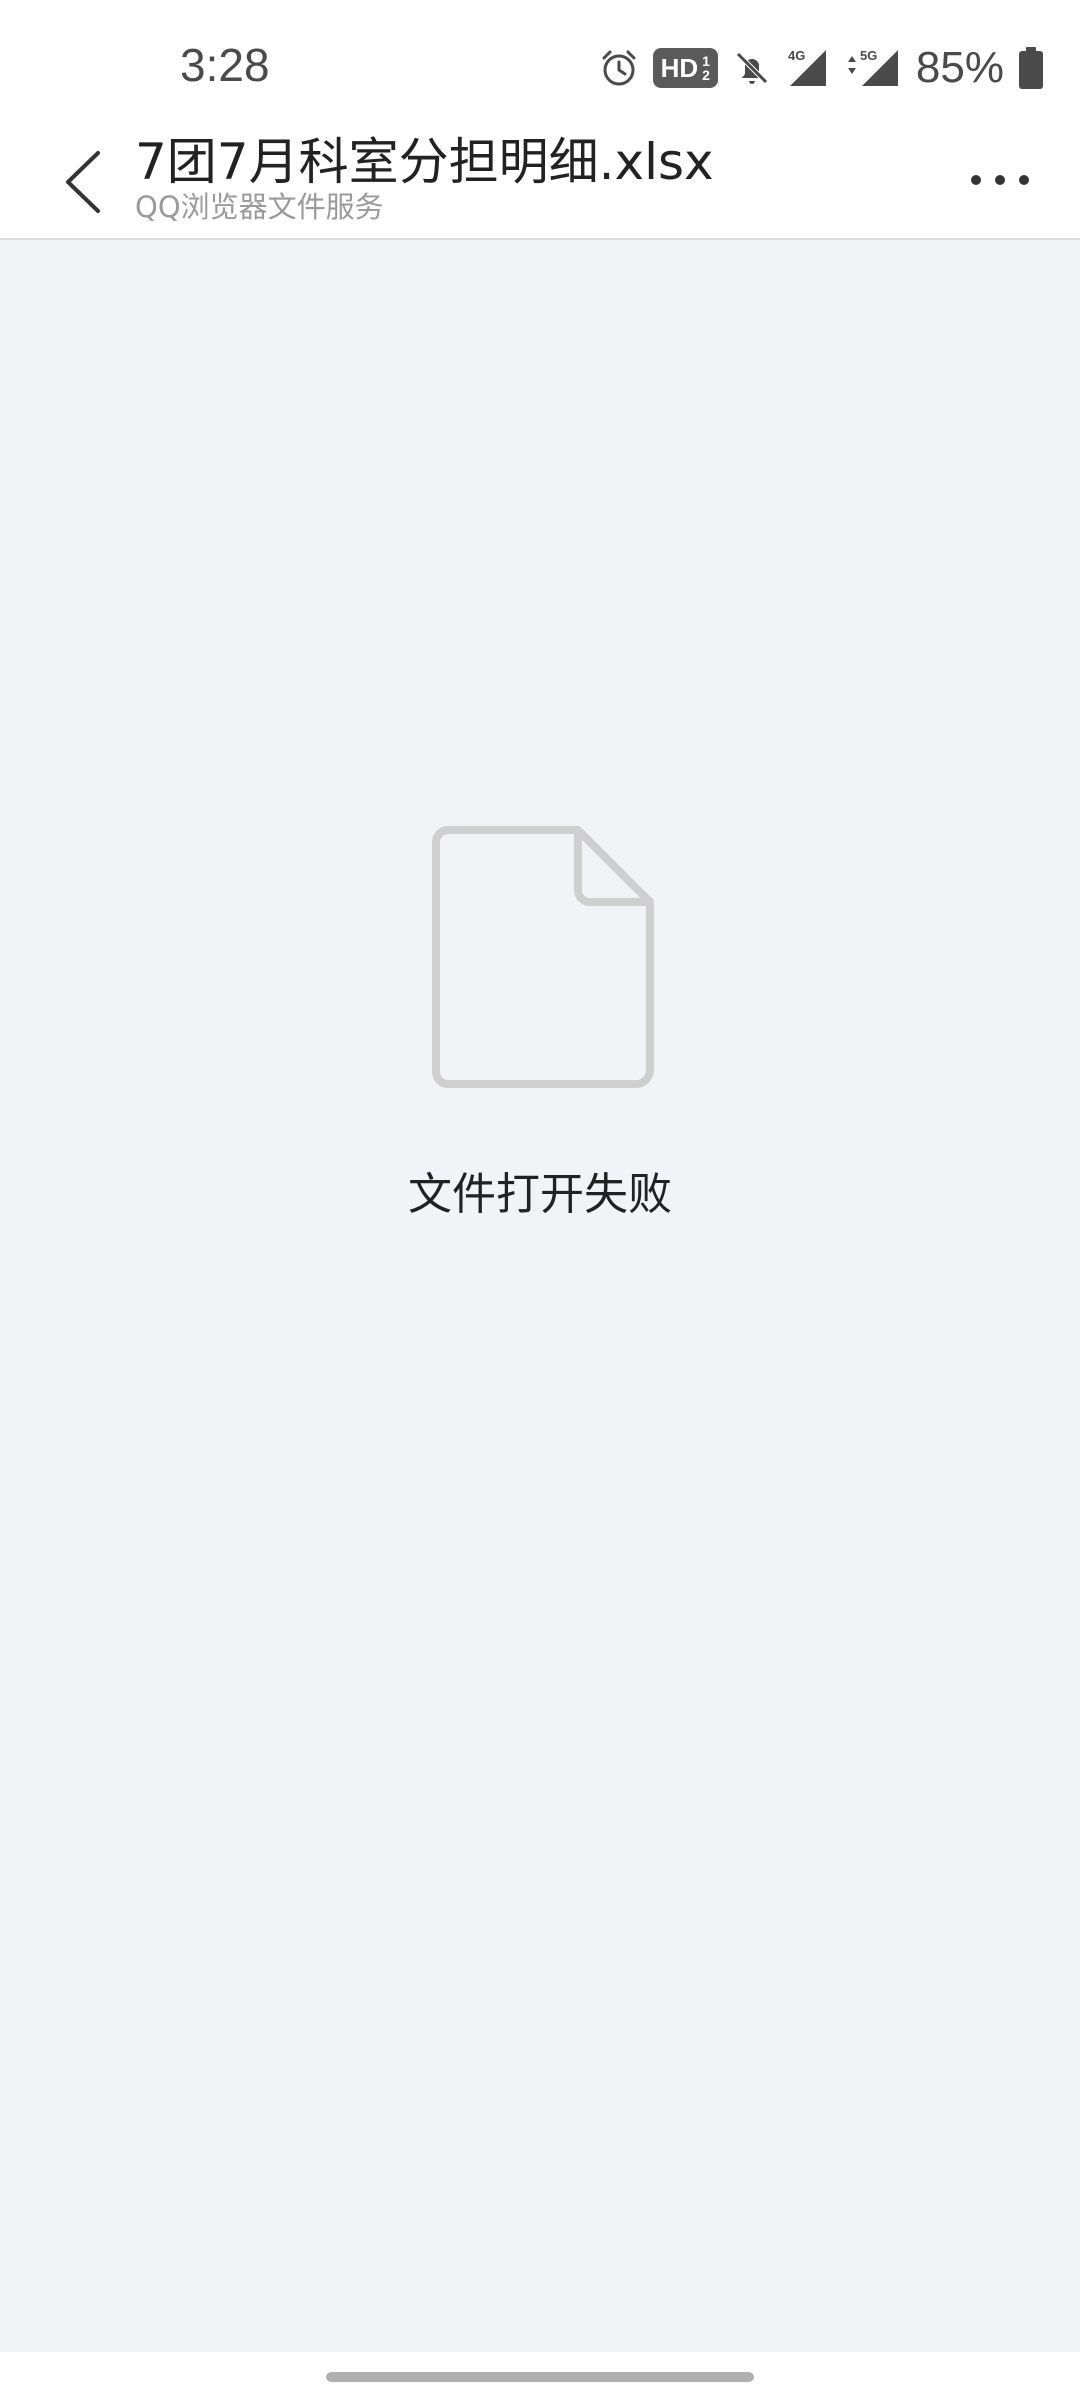 This screenshot has height=2400, width=1080. What do you see at coordinates (619, 68) in the screenshot?
I see `alarm-icon` at bounding box center [619, 68].